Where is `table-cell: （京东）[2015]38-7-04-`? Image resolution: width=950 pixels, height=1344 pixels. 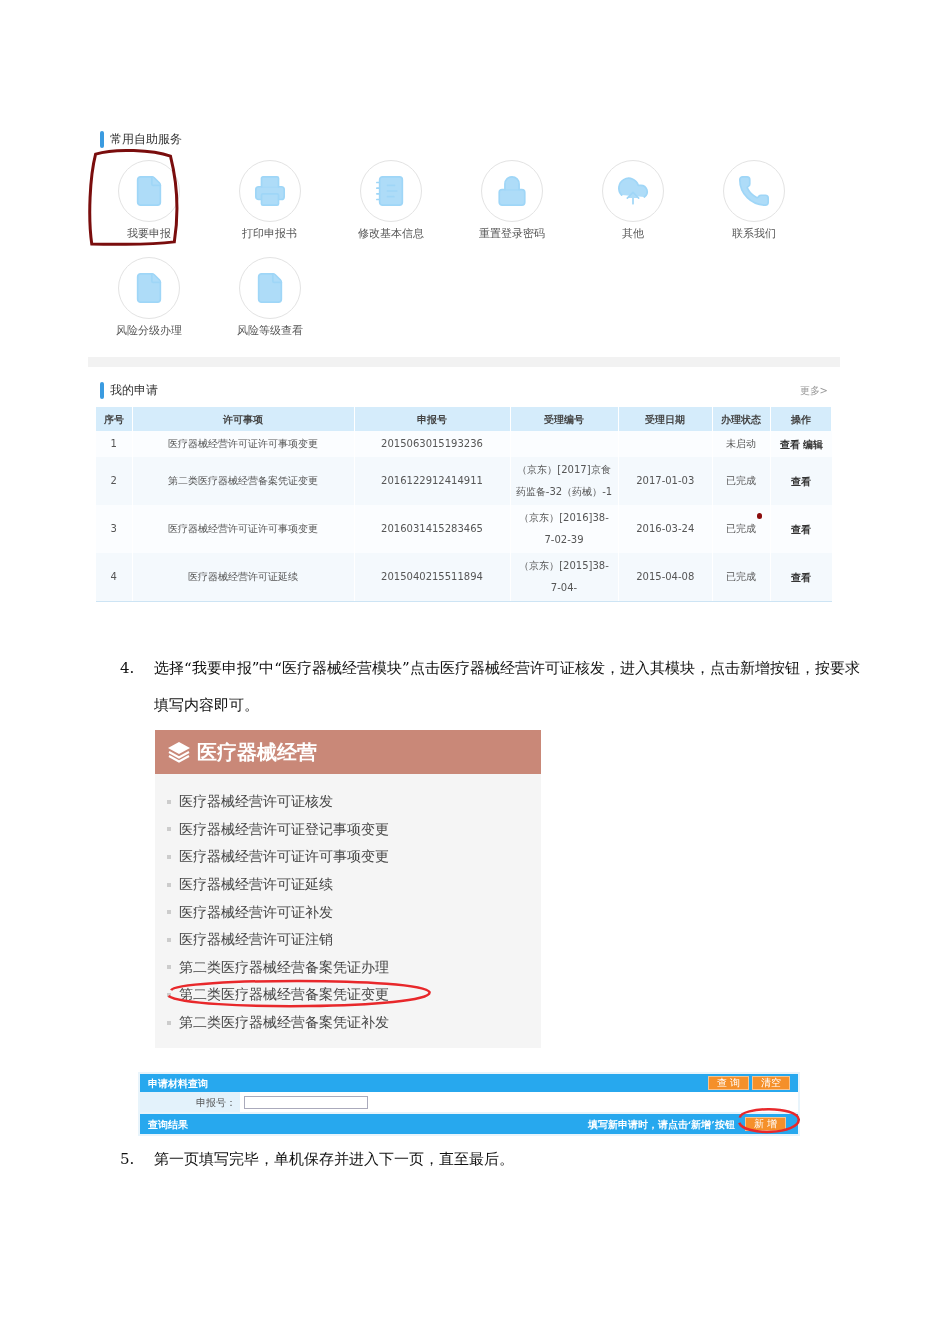 table-cell: （京东）[2015]38-7-04- is located at coordinates (564, 576).